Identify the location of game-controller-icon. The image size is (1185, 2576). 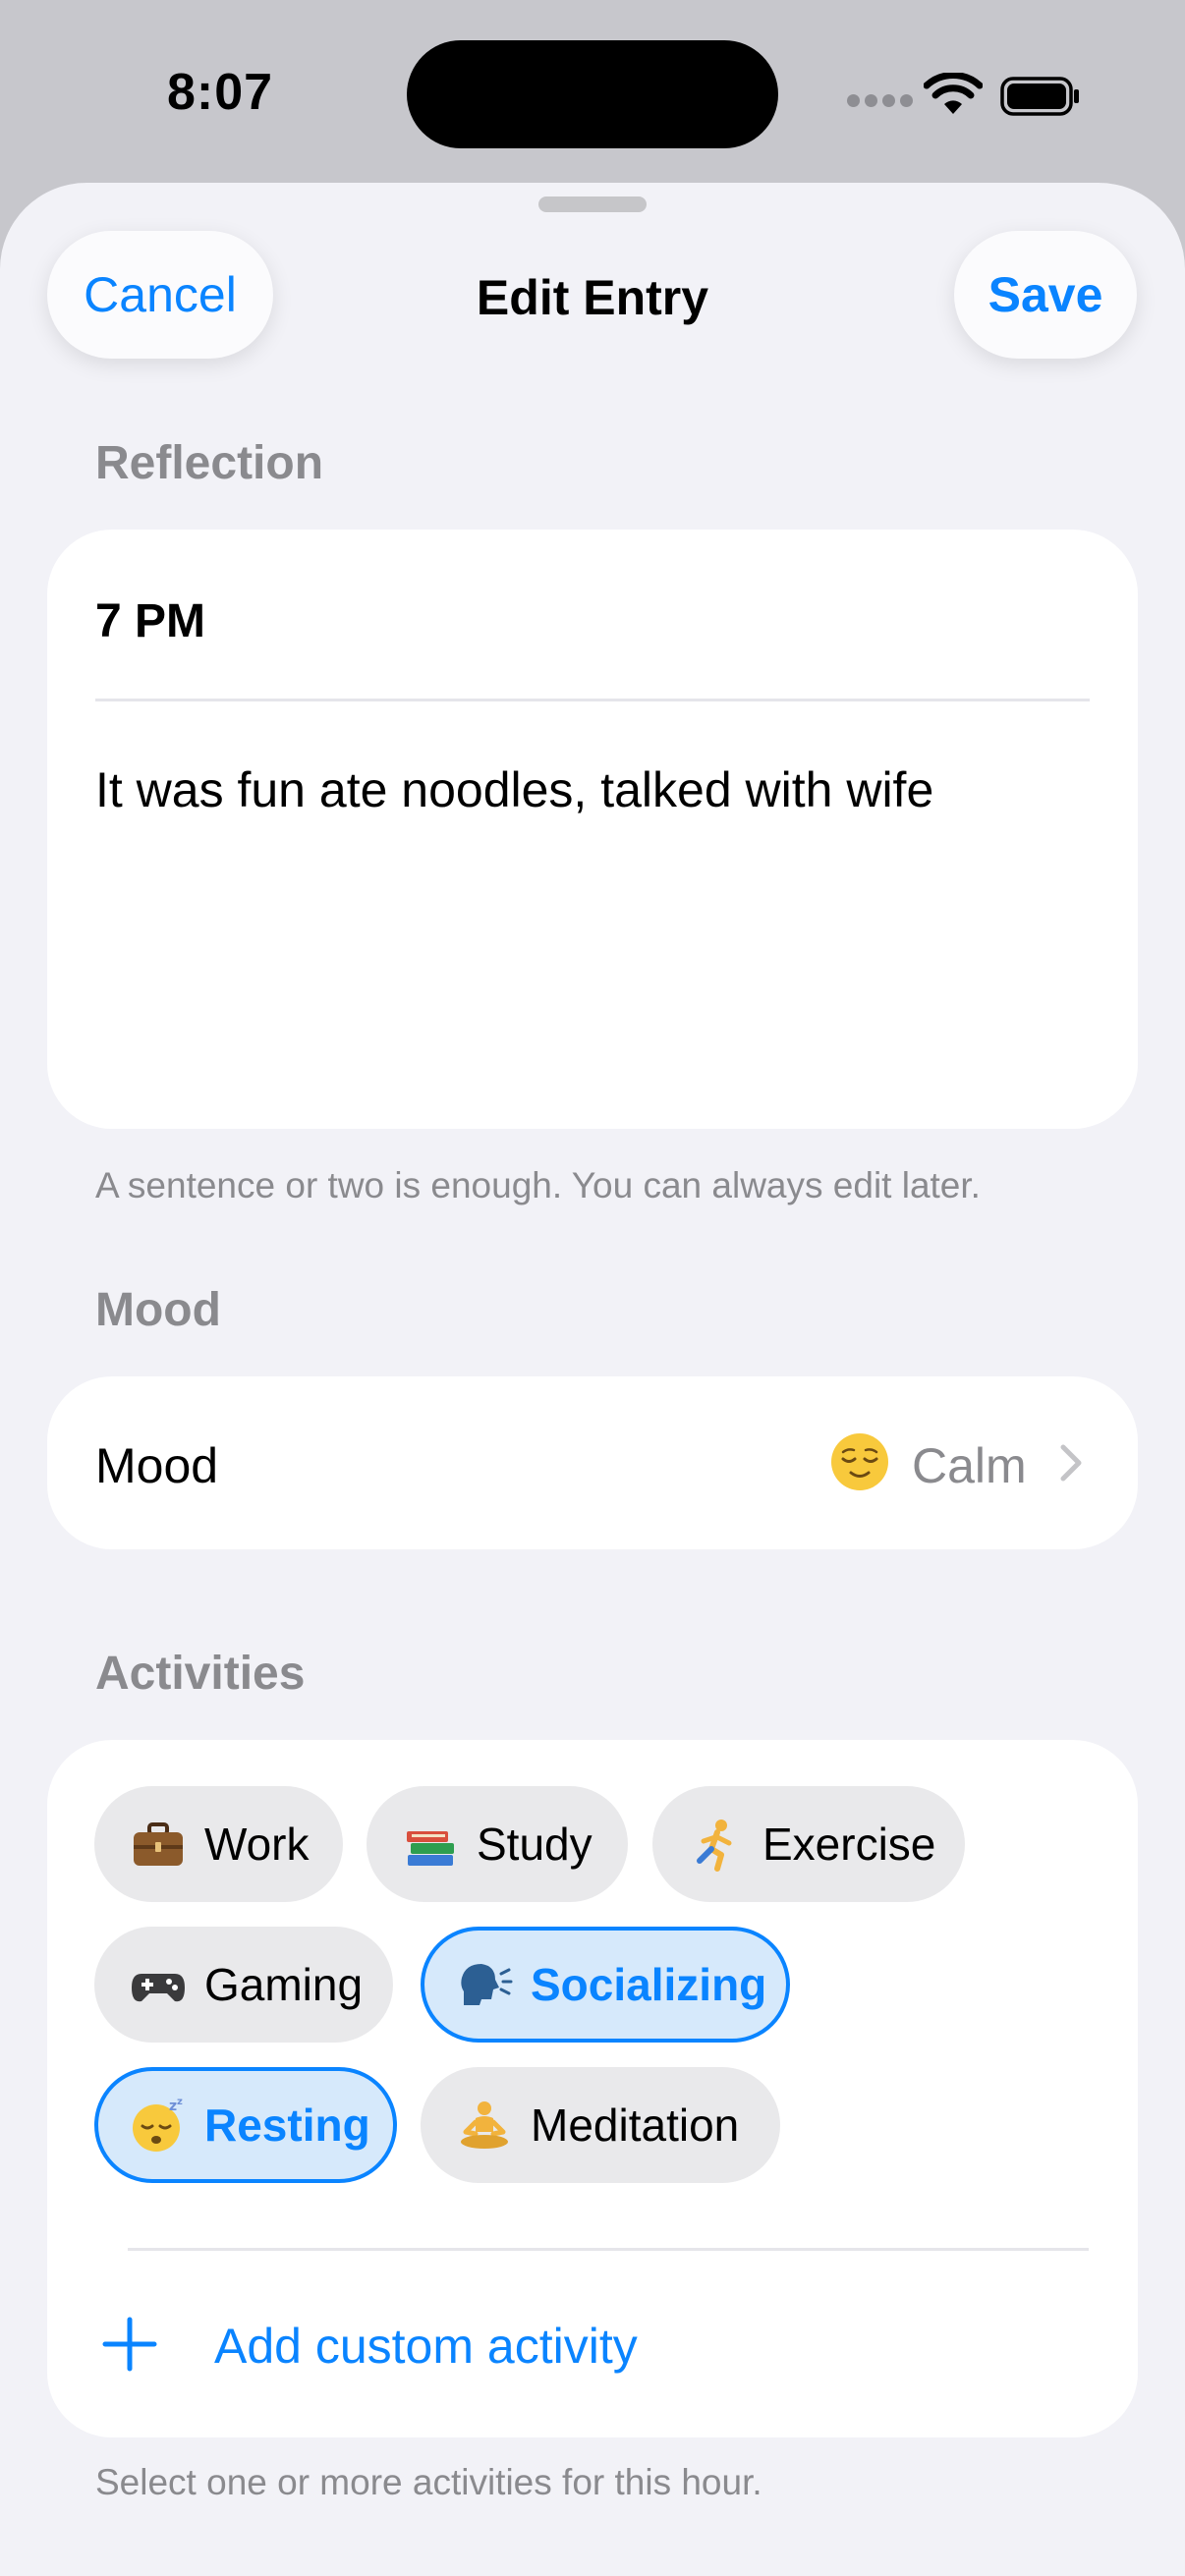
(159, 1988).